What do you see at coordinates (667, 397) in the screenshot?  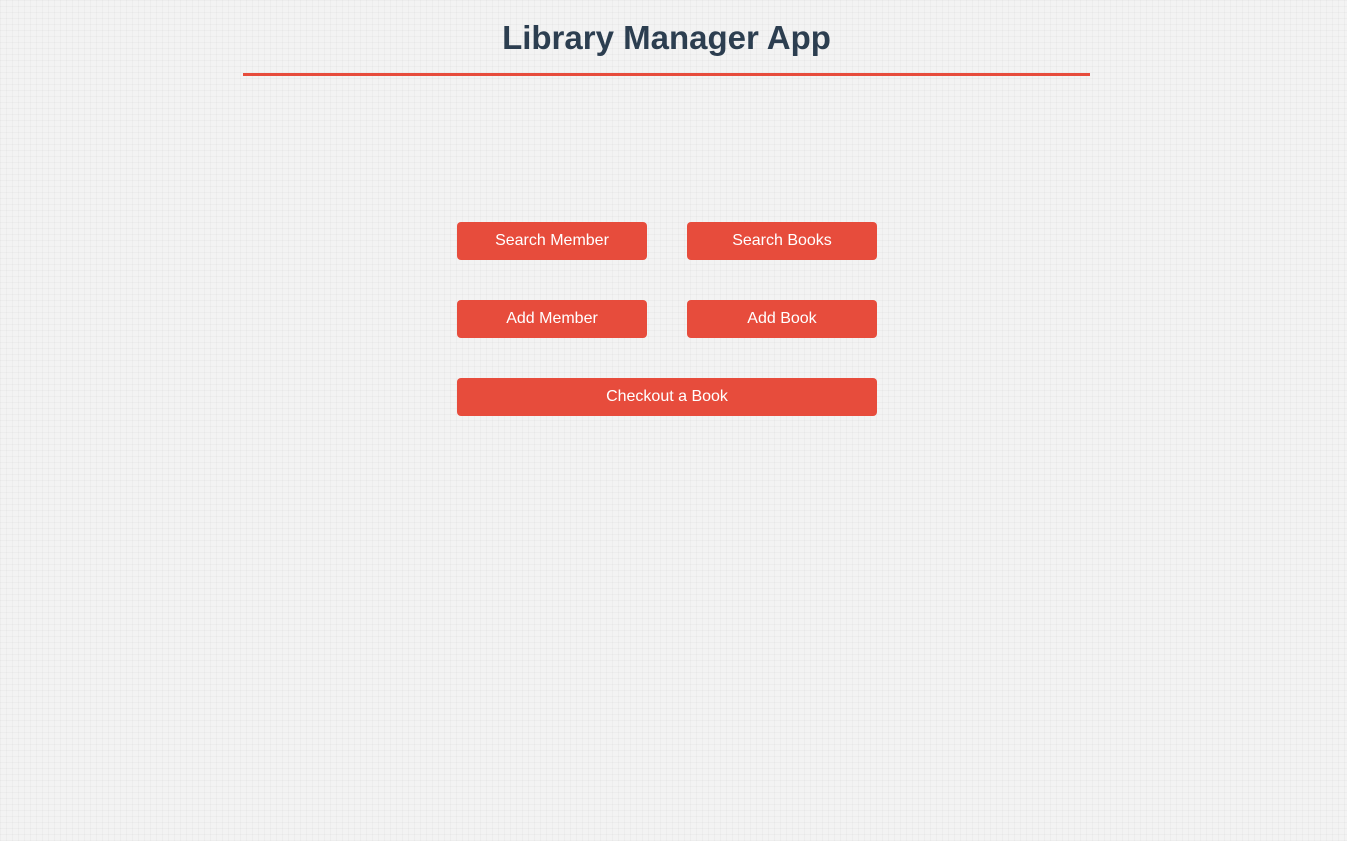 I see `checkout-book-button: Checkout a Book` at bounding box center [667, 397].